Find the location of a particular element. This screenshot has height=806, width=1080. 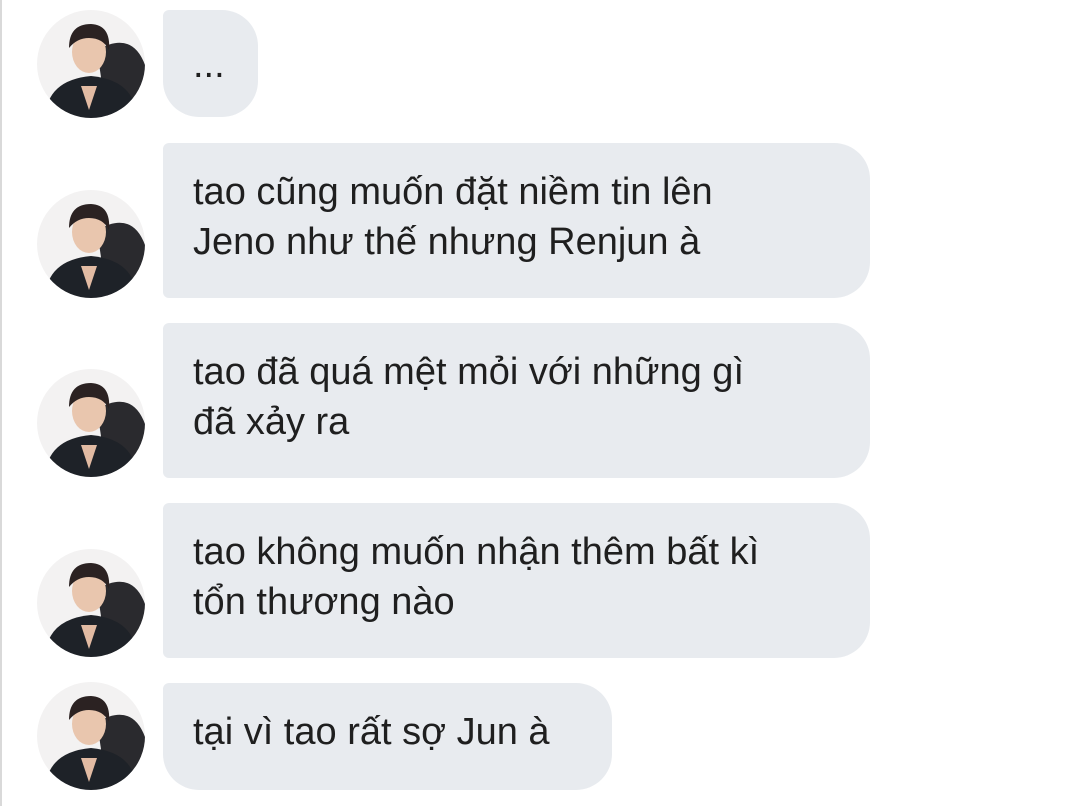

message-bubble: tại vì tao rất sợ Jun à is located at coordinates (387, 736).